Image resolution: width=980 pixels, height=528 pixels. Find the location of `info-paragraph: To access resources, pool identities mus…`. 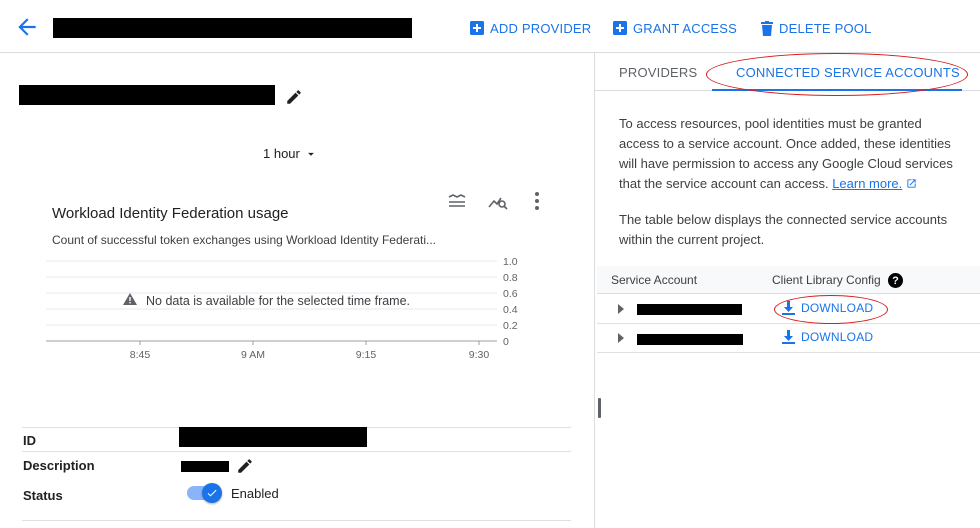

info-paragraph: To access resources, pool identities mus… is located at coordinates (791, 154).